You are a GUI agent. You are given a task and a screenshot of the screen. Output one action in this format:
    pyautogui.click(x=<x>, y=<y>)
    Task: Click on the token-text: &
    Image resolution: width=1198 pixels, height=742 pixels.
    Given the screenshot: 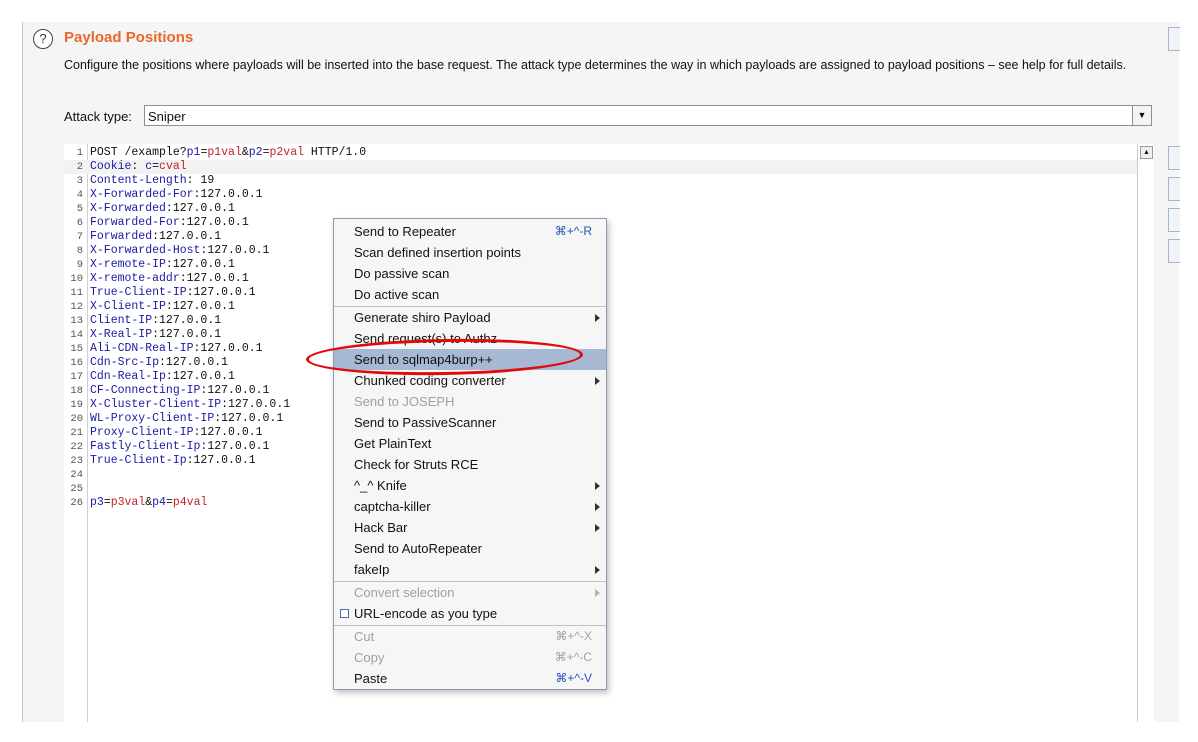 What is the action you would take?
    pyautogui.click(x=245, y=152)
    